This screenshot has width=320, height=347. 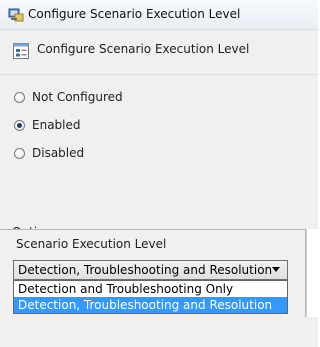 I want to click on window-title: Configure Scenario Execution Level, so click(x=134, y=14).